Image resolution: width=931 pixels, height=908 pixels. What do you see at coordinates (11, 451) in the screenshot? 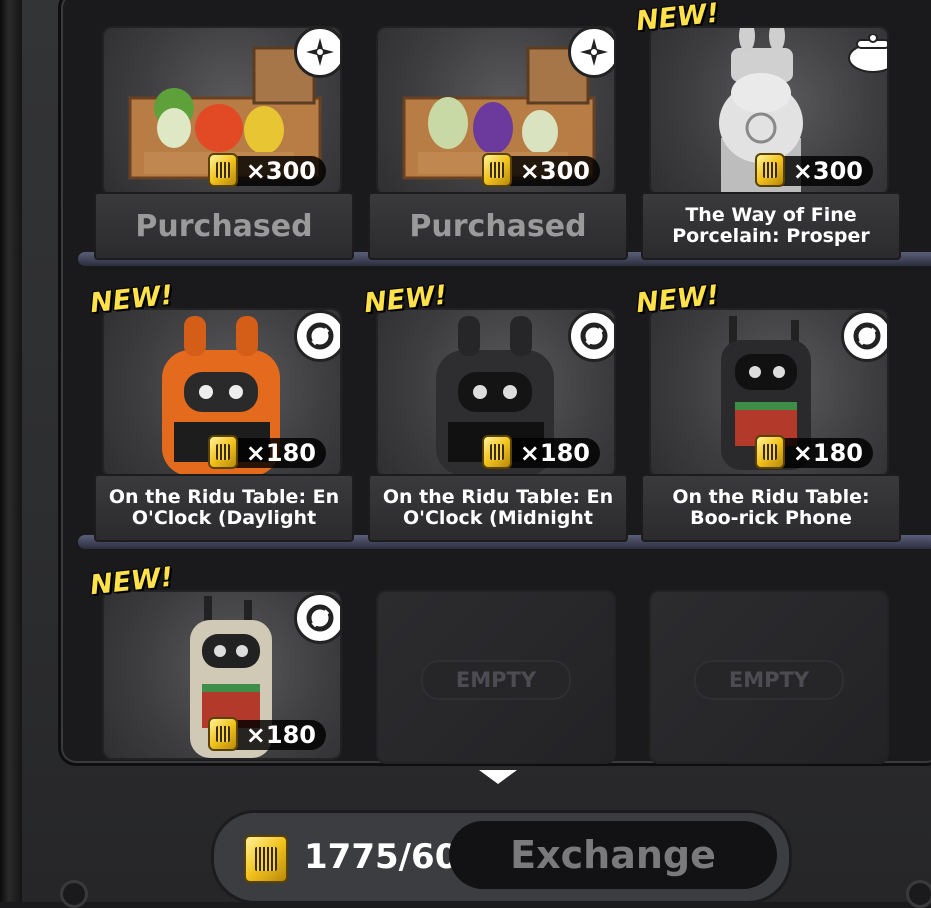
I see `left-edge-strip` at bounding box center [11, 451].